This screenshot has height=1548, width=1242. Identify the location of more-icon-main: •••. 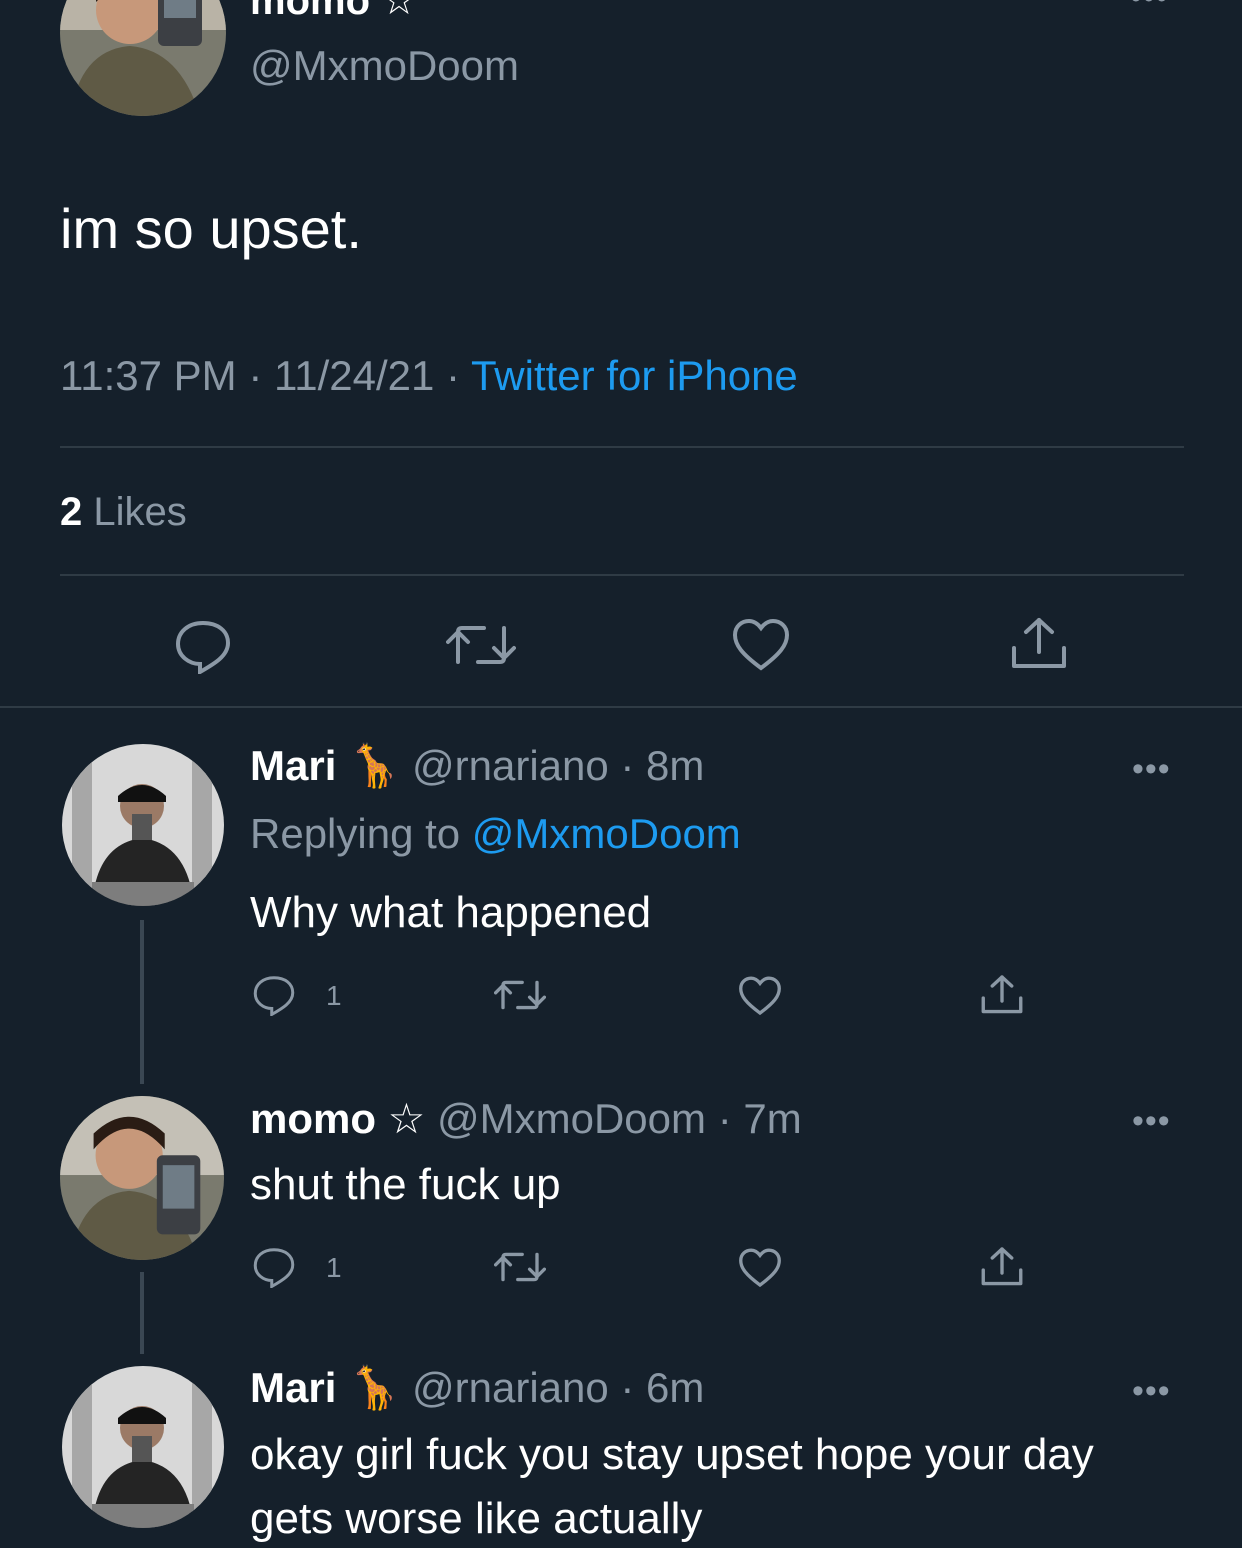
(1149, 7).